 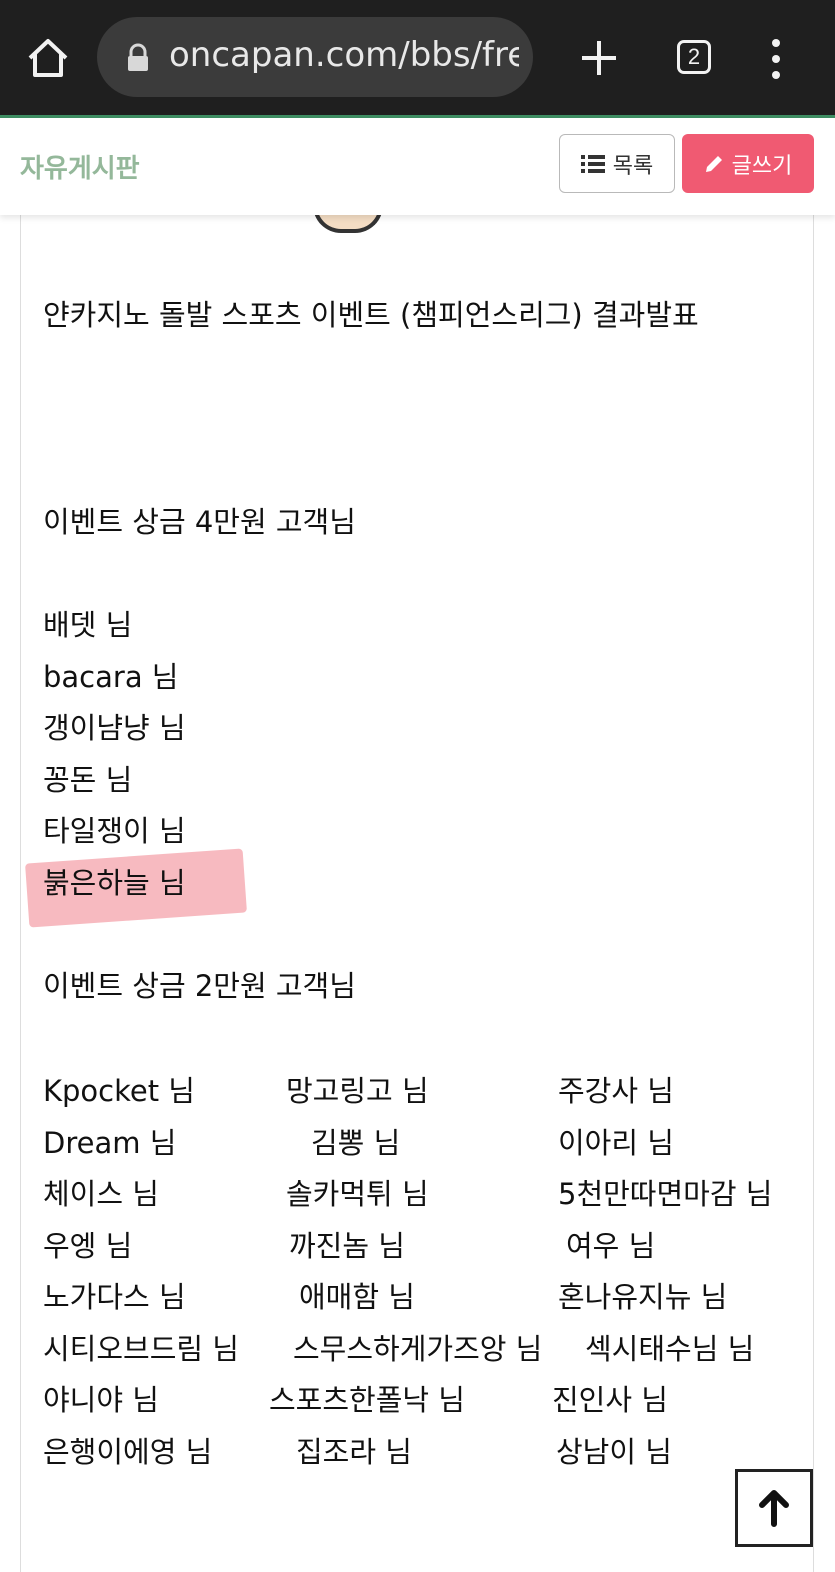 What do you see at coordinates (776, 59) in the screenshot?
I see `more-vert-icon` at bounding box center [776, 59].